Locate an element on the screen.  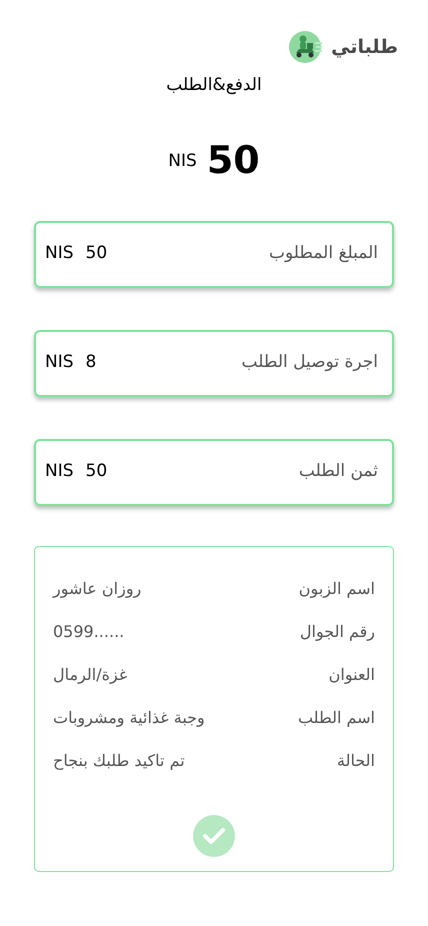
detail-value: وجبة غذائية ومشروبات is located at coordinates (129, 717).